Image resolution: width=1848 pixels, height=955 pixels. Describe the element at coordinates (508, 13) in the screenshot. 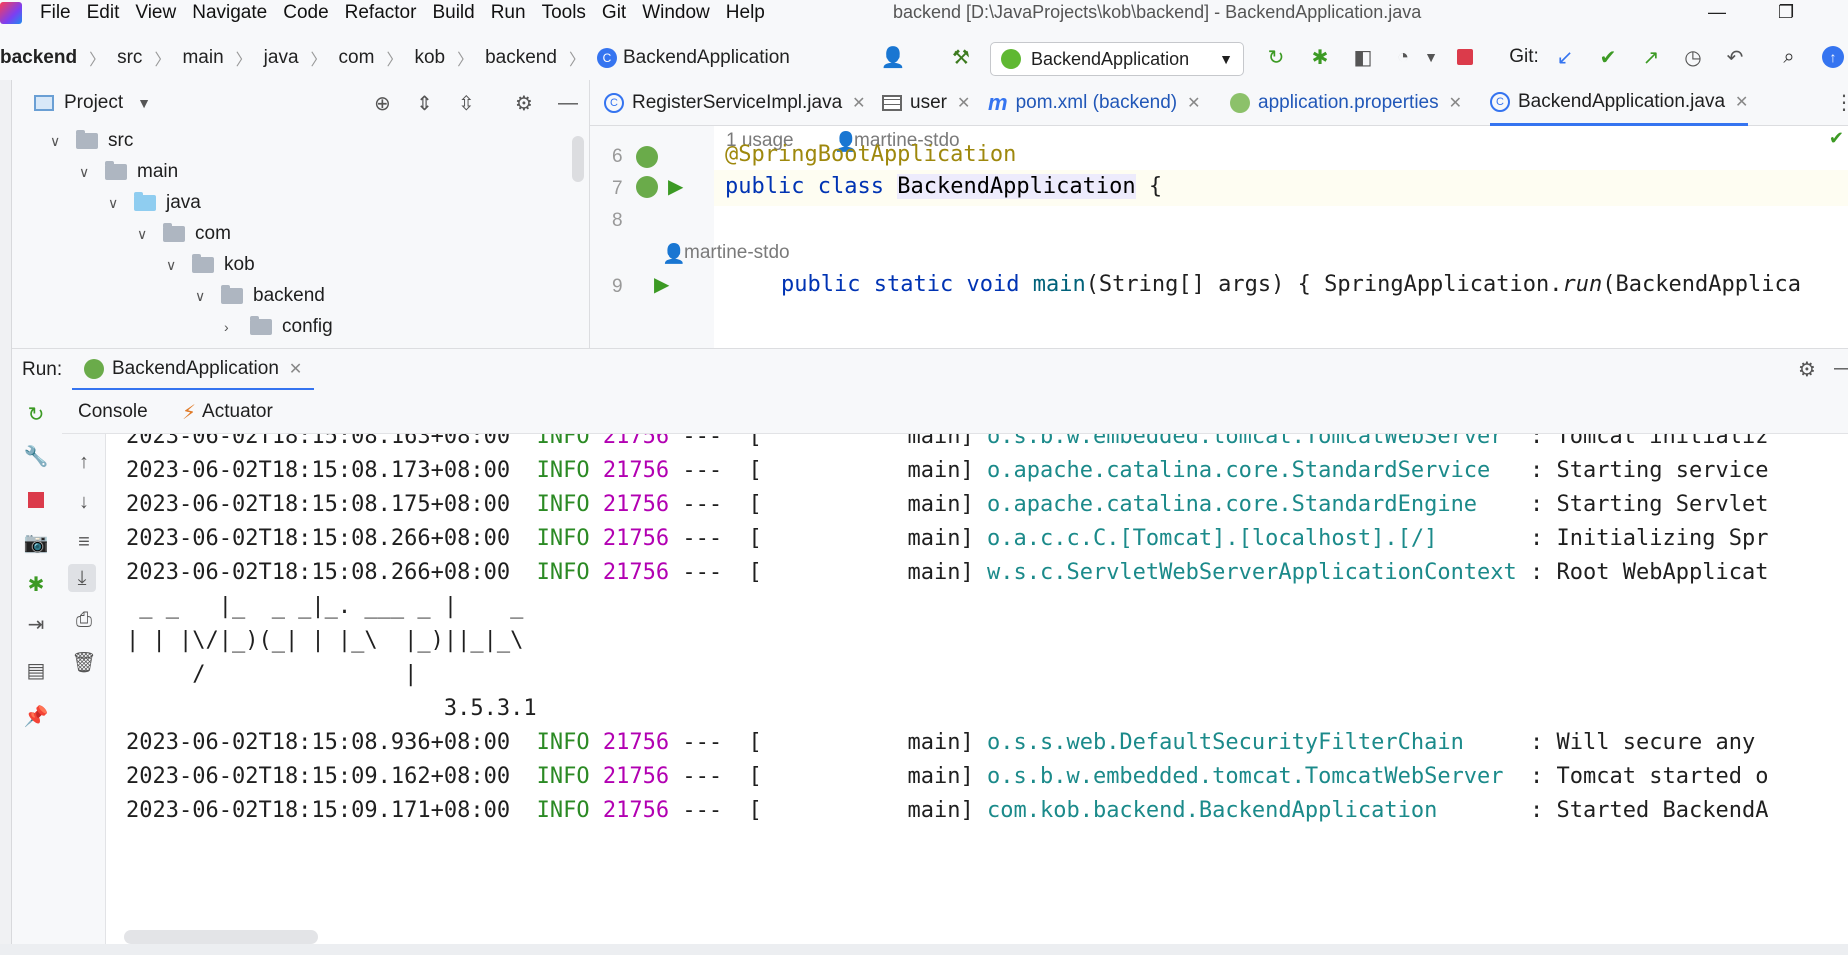

I see `menu-run: Run` at that location.